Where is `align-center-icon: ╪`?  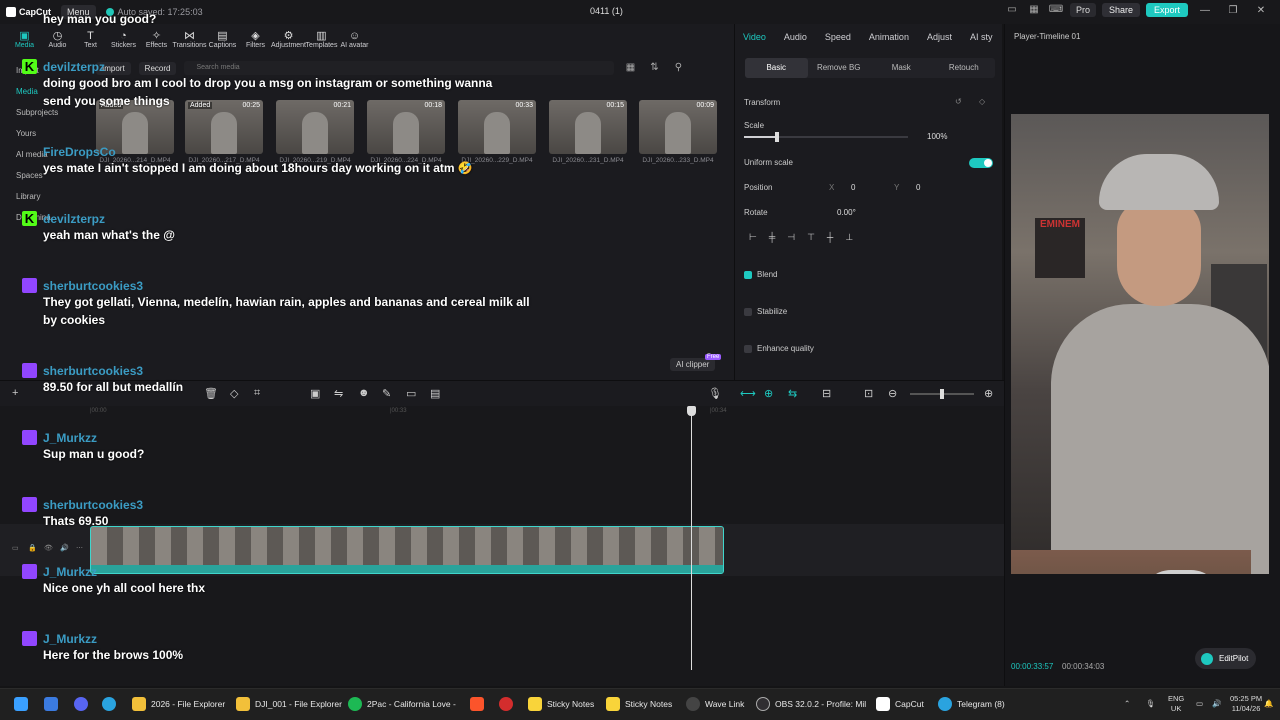 align-center-icon: ╪ is located at coordinates (772, 239).